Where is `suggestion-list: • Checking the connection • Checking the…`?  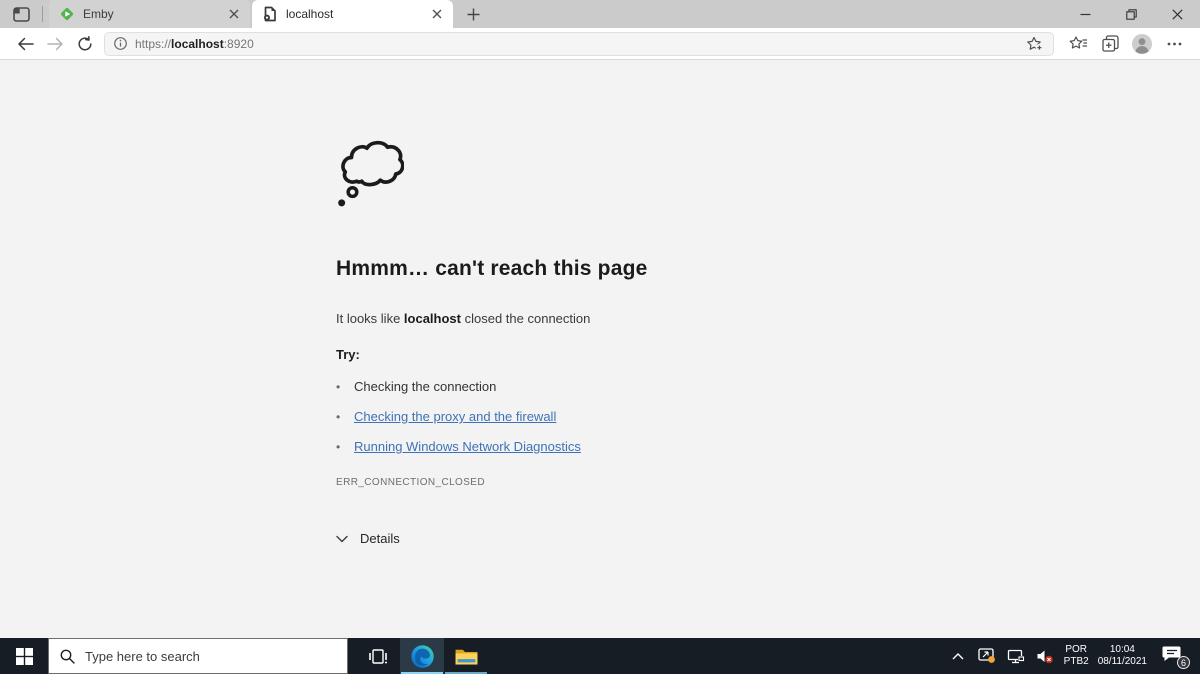
suggestion-list: • Checking the connection • Checking the… is located at coordinates (616, 416).